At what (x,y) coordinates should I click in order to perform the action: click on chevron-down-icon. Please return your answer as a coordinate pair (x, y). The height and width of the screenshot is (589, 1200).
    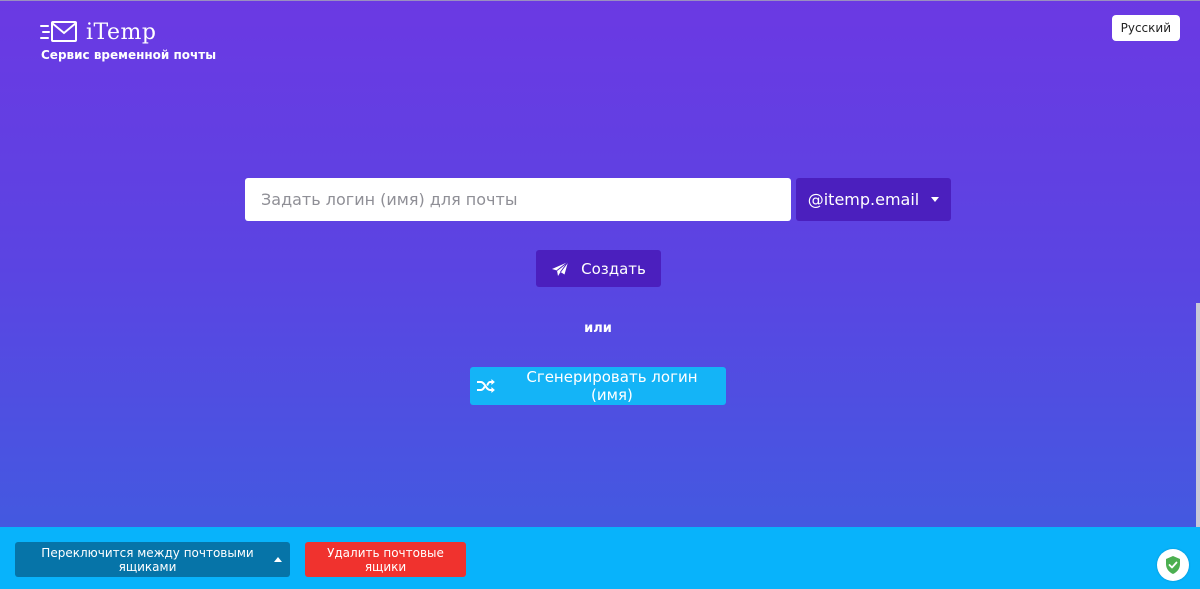
    Looking at the image, I should click on (935, 199).